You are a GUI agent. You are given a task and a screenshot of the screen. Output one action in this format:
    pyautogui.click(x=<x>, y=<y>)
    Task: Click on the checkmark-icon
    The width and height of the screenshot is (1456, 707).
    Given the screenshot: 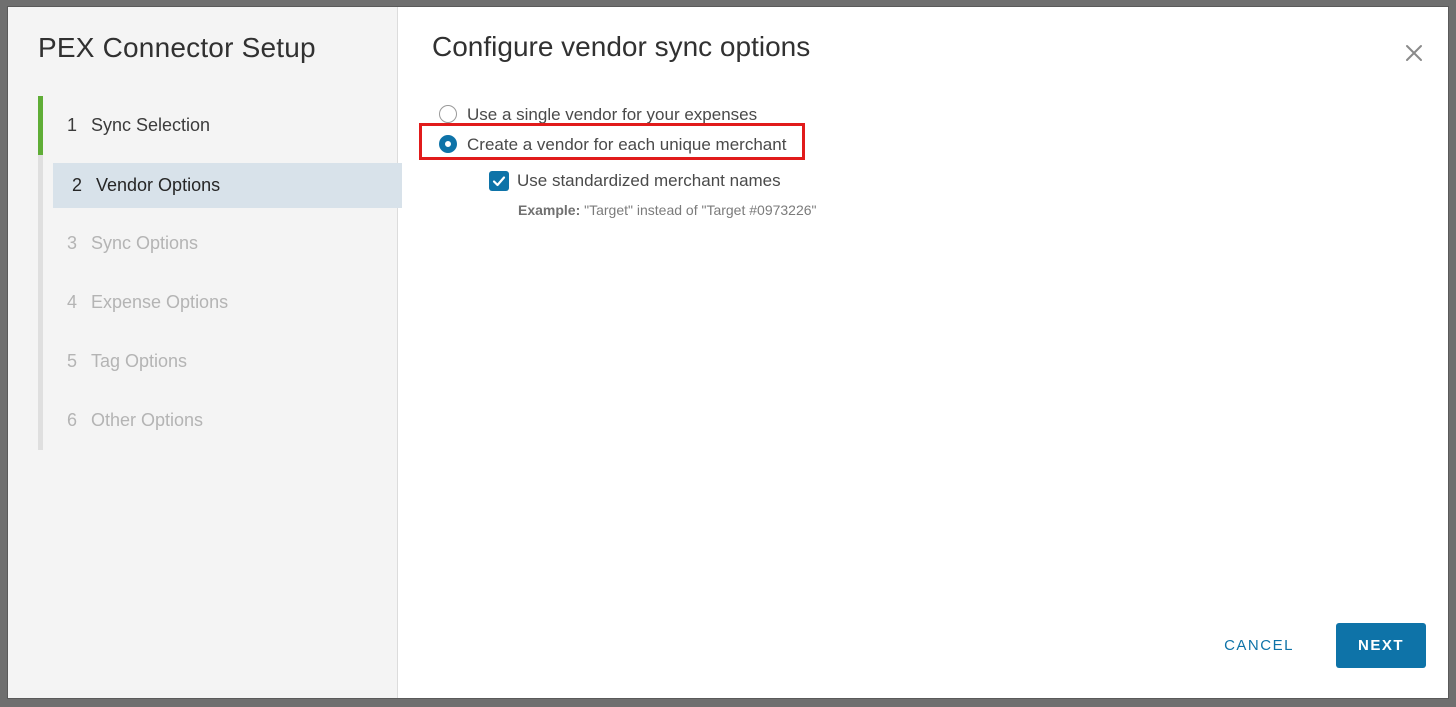 What is the action you would take?
    pyautogui.click(x=499, y=181)
    